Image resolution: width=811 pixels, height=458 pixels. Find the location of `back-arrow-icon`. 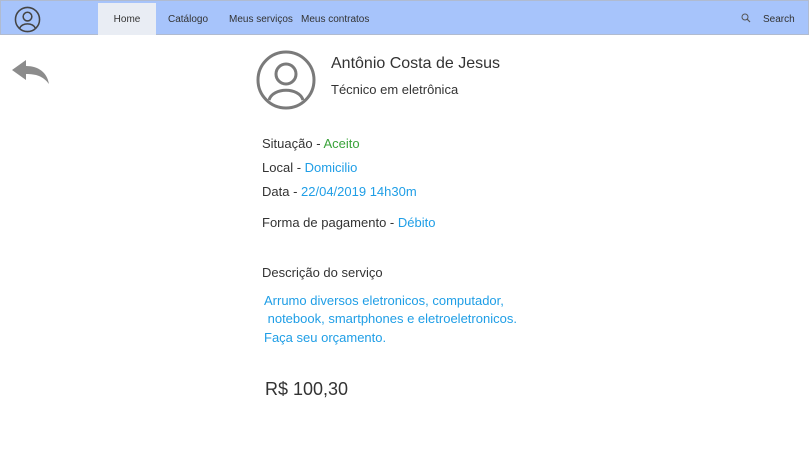

back-arrow-icon is located at coordinates (30, 73).